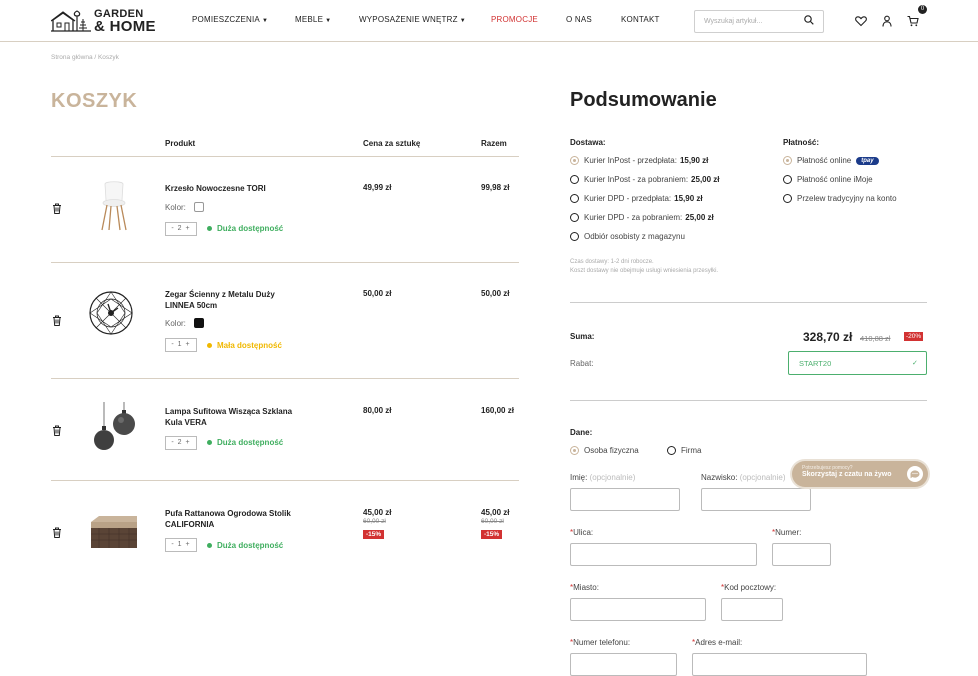 This screenshot has height=676, width=978. What do you see at coordinates (114, 206) in the screenshot?
I see `product-image-chair` at bounding box center [114, 206].